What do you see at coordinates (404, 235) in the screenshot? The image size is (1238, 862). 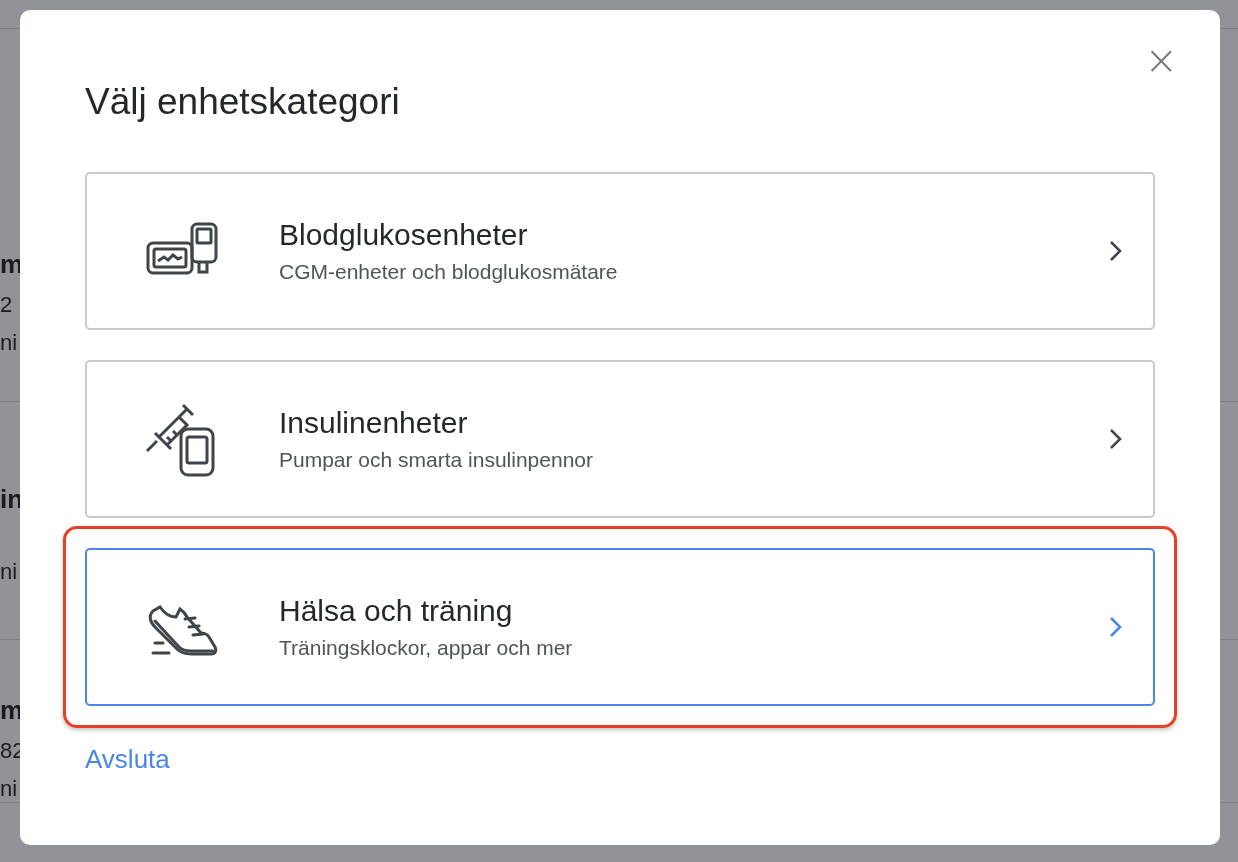 I see `category-title: Blodglukosenheter` at bounding box center [404, 235].